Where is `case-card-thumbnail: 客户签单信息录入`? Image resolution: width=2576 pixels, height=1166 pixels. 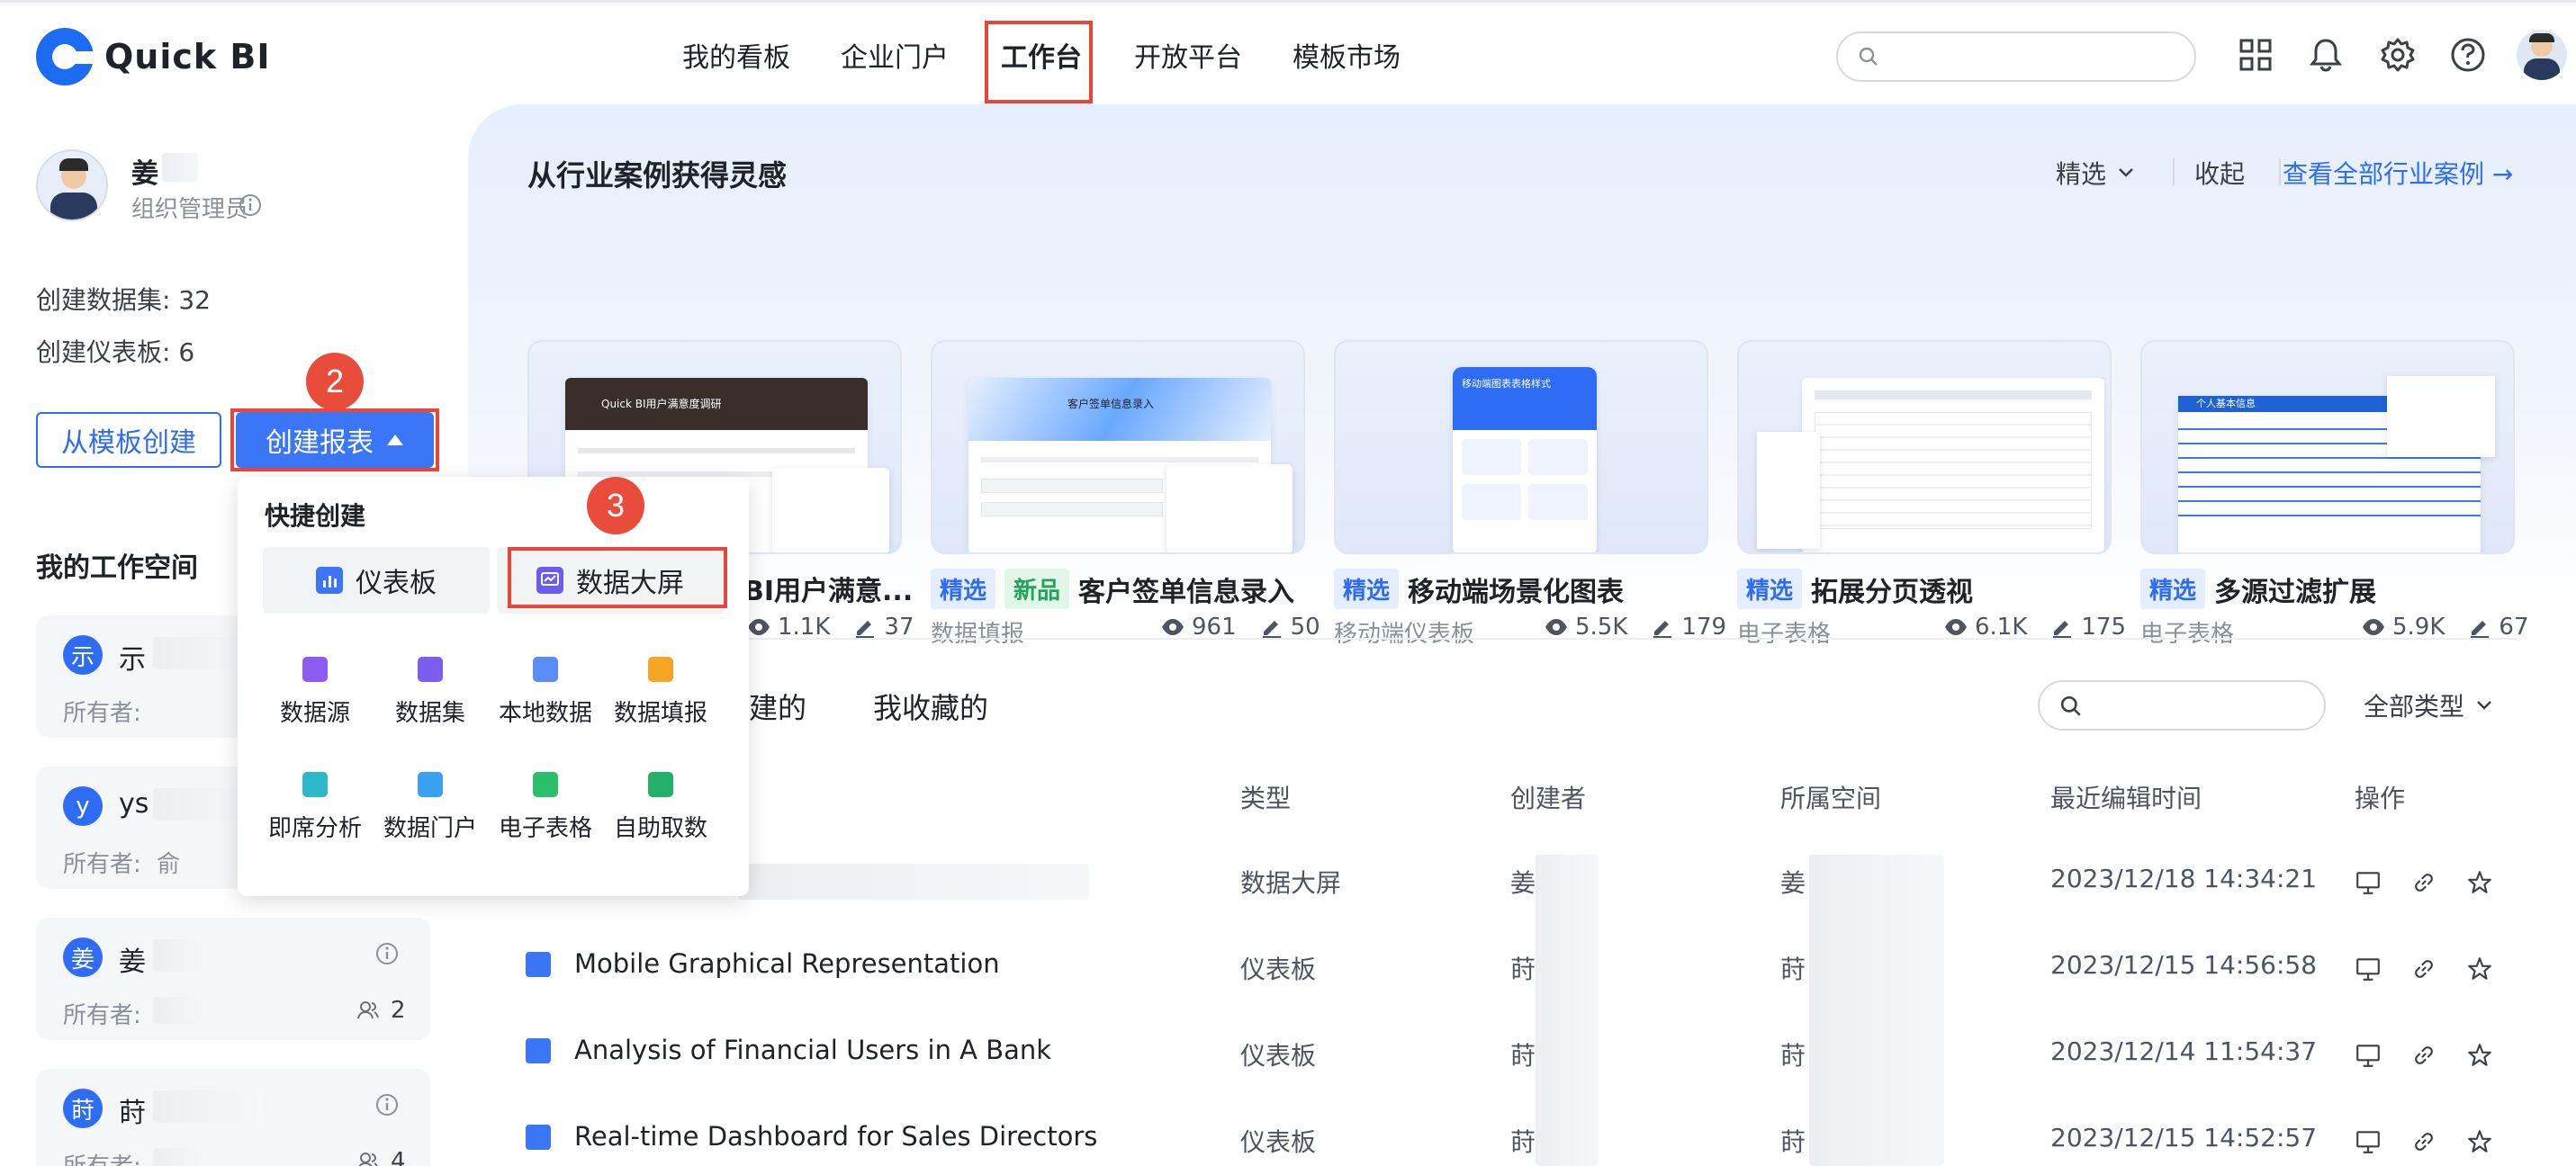
case-card-thumbnail: 客户签单信息录入 is located at coordinates (1118, 447).